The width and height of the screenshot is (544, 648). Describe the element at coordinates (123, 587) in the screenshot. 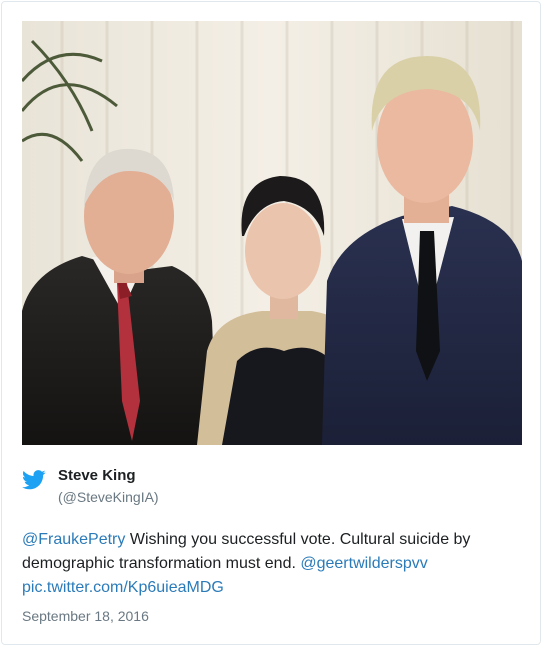

I see `tweet-photo-link: pic.twitter.com/Kp6uieaMDG` at that location.